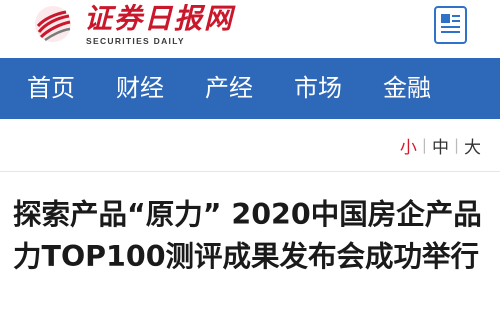 This screenshot has width=500, height=325. What do you see at coordinates (229, 88) in the screenshot?
I see `nav-item-industry: 产经` at bounding box center [229, 88].